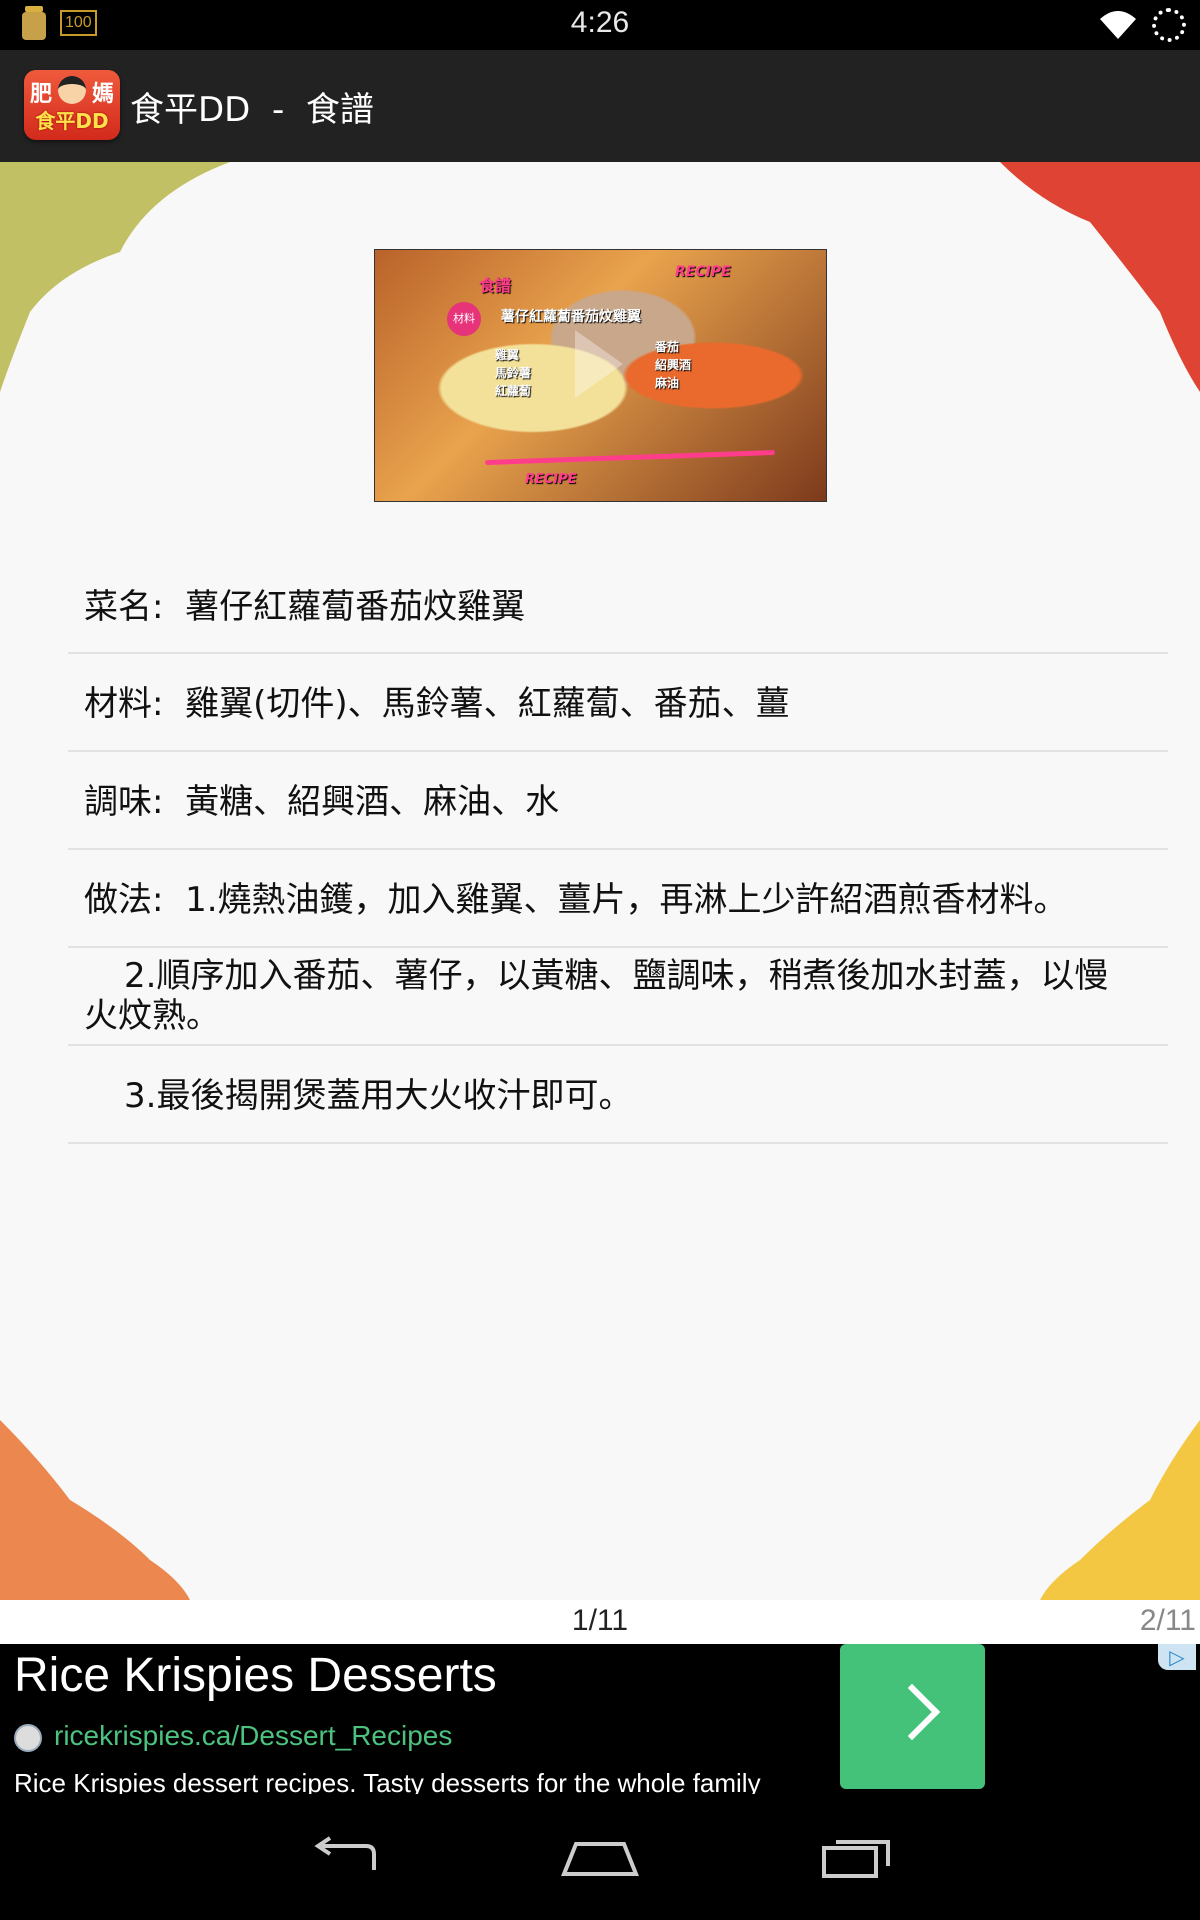 The image size is (1200, 1920). I want to click on video-decorative-bar, so click(630, 457).